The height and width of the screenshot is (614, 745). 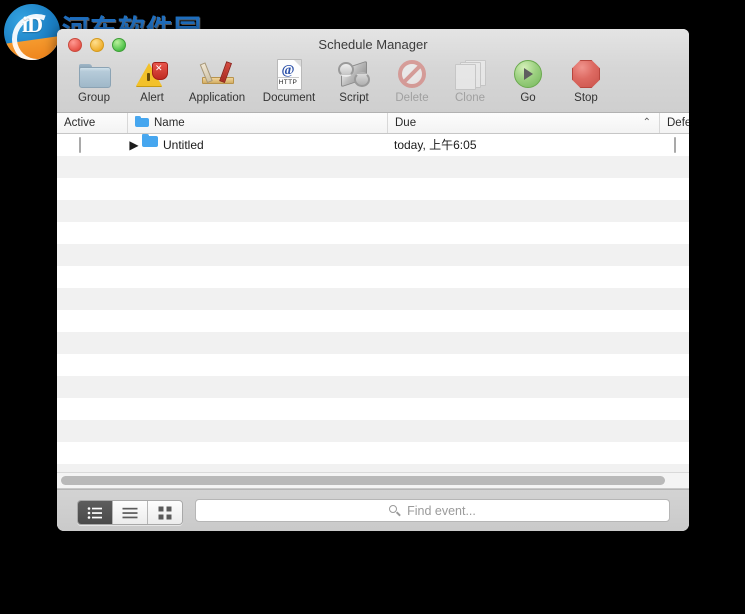 I want to click on application-icon, so click(x=216, y=74).